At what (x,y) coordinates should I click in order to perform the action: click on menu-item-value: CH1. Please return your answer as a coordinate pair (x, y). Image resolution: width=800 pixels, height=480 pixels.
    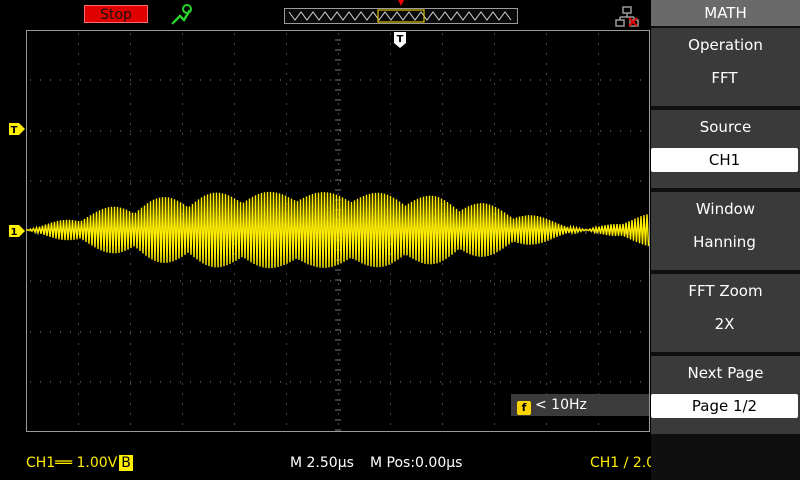
    Looking at the image, I should click on (724, 160).